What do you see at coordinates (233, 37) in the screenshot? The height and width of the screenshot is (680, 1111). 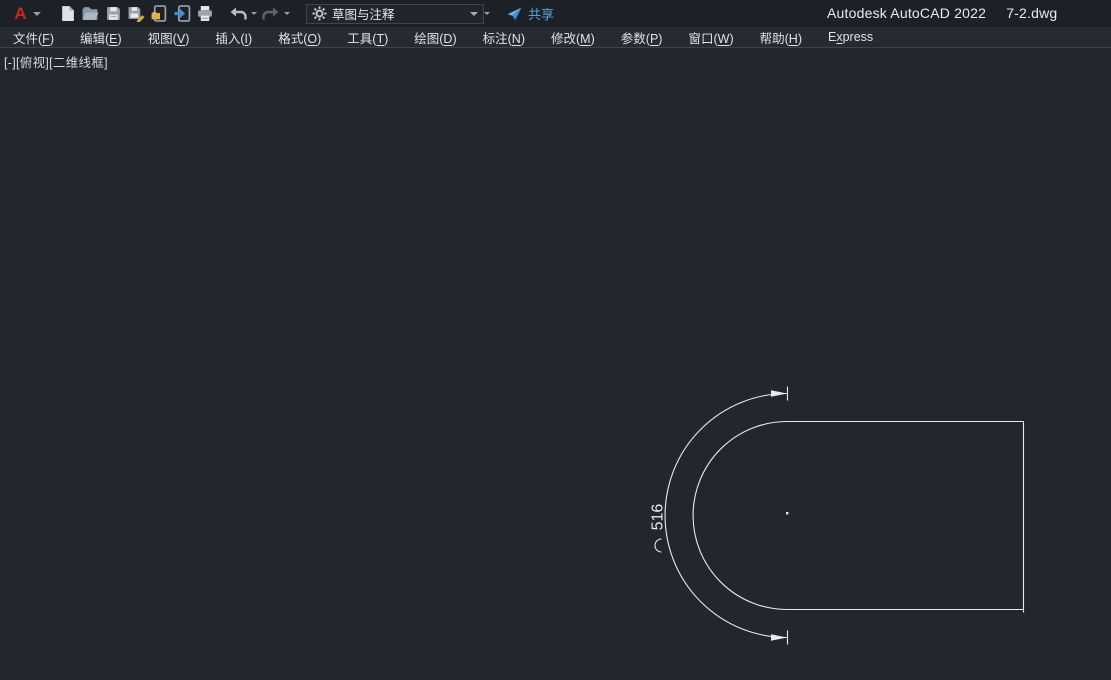 I see `menu-insert: 插入(I)` at bounding box center [233, 37].